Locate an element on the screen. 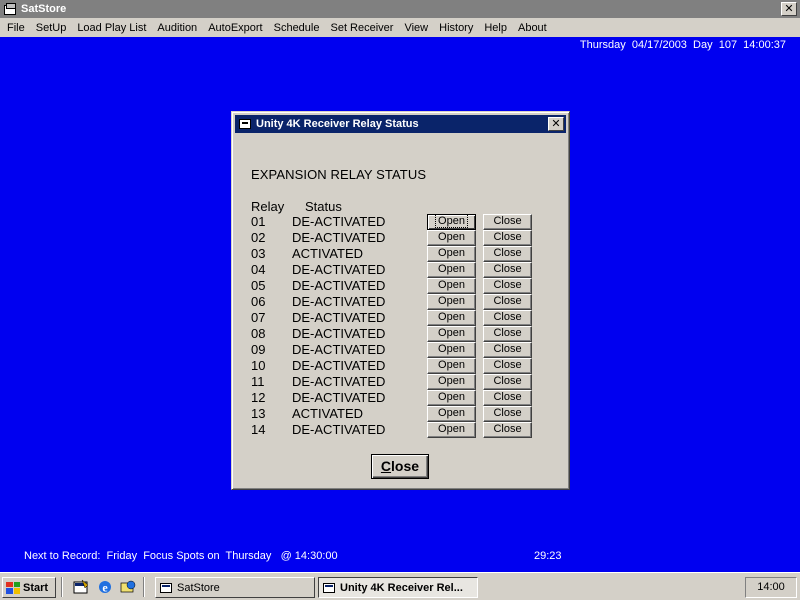  start-button: Start is located at coordinates (29, 587).